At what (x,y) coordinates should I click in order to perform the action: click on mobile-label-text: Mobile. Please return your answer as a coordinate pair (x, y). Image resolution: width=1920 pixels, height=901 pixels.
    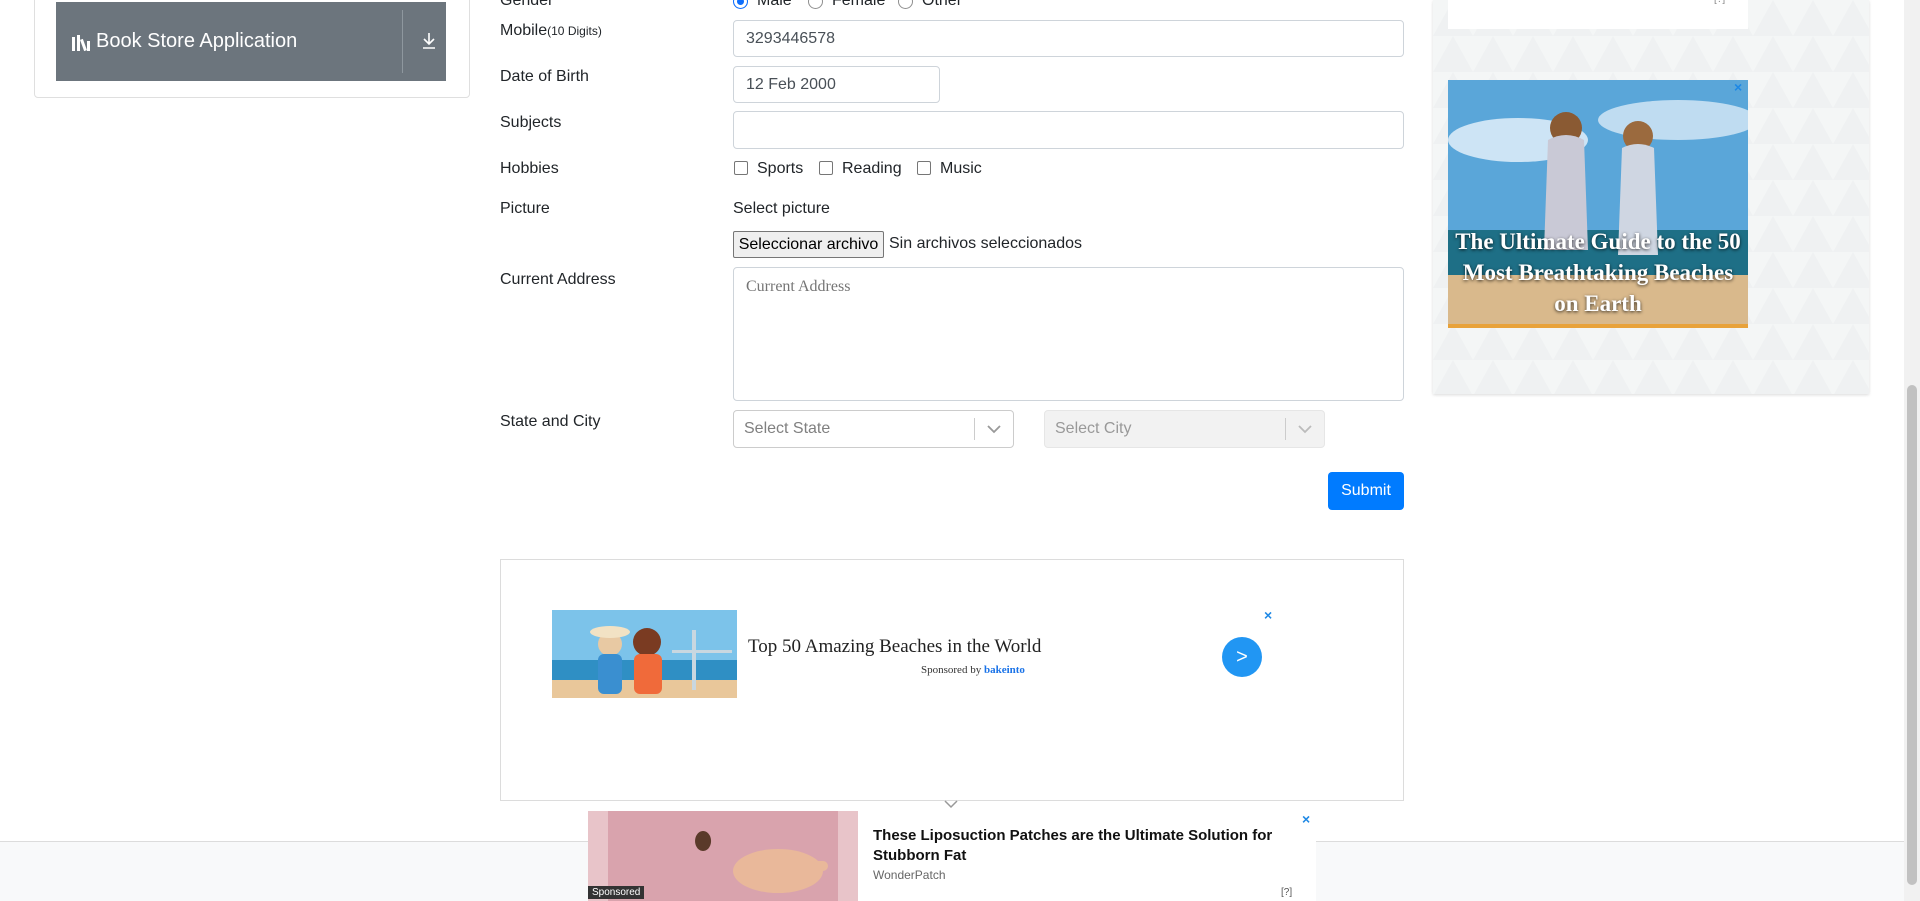
    Looking at the image, I should click on (524, 30).